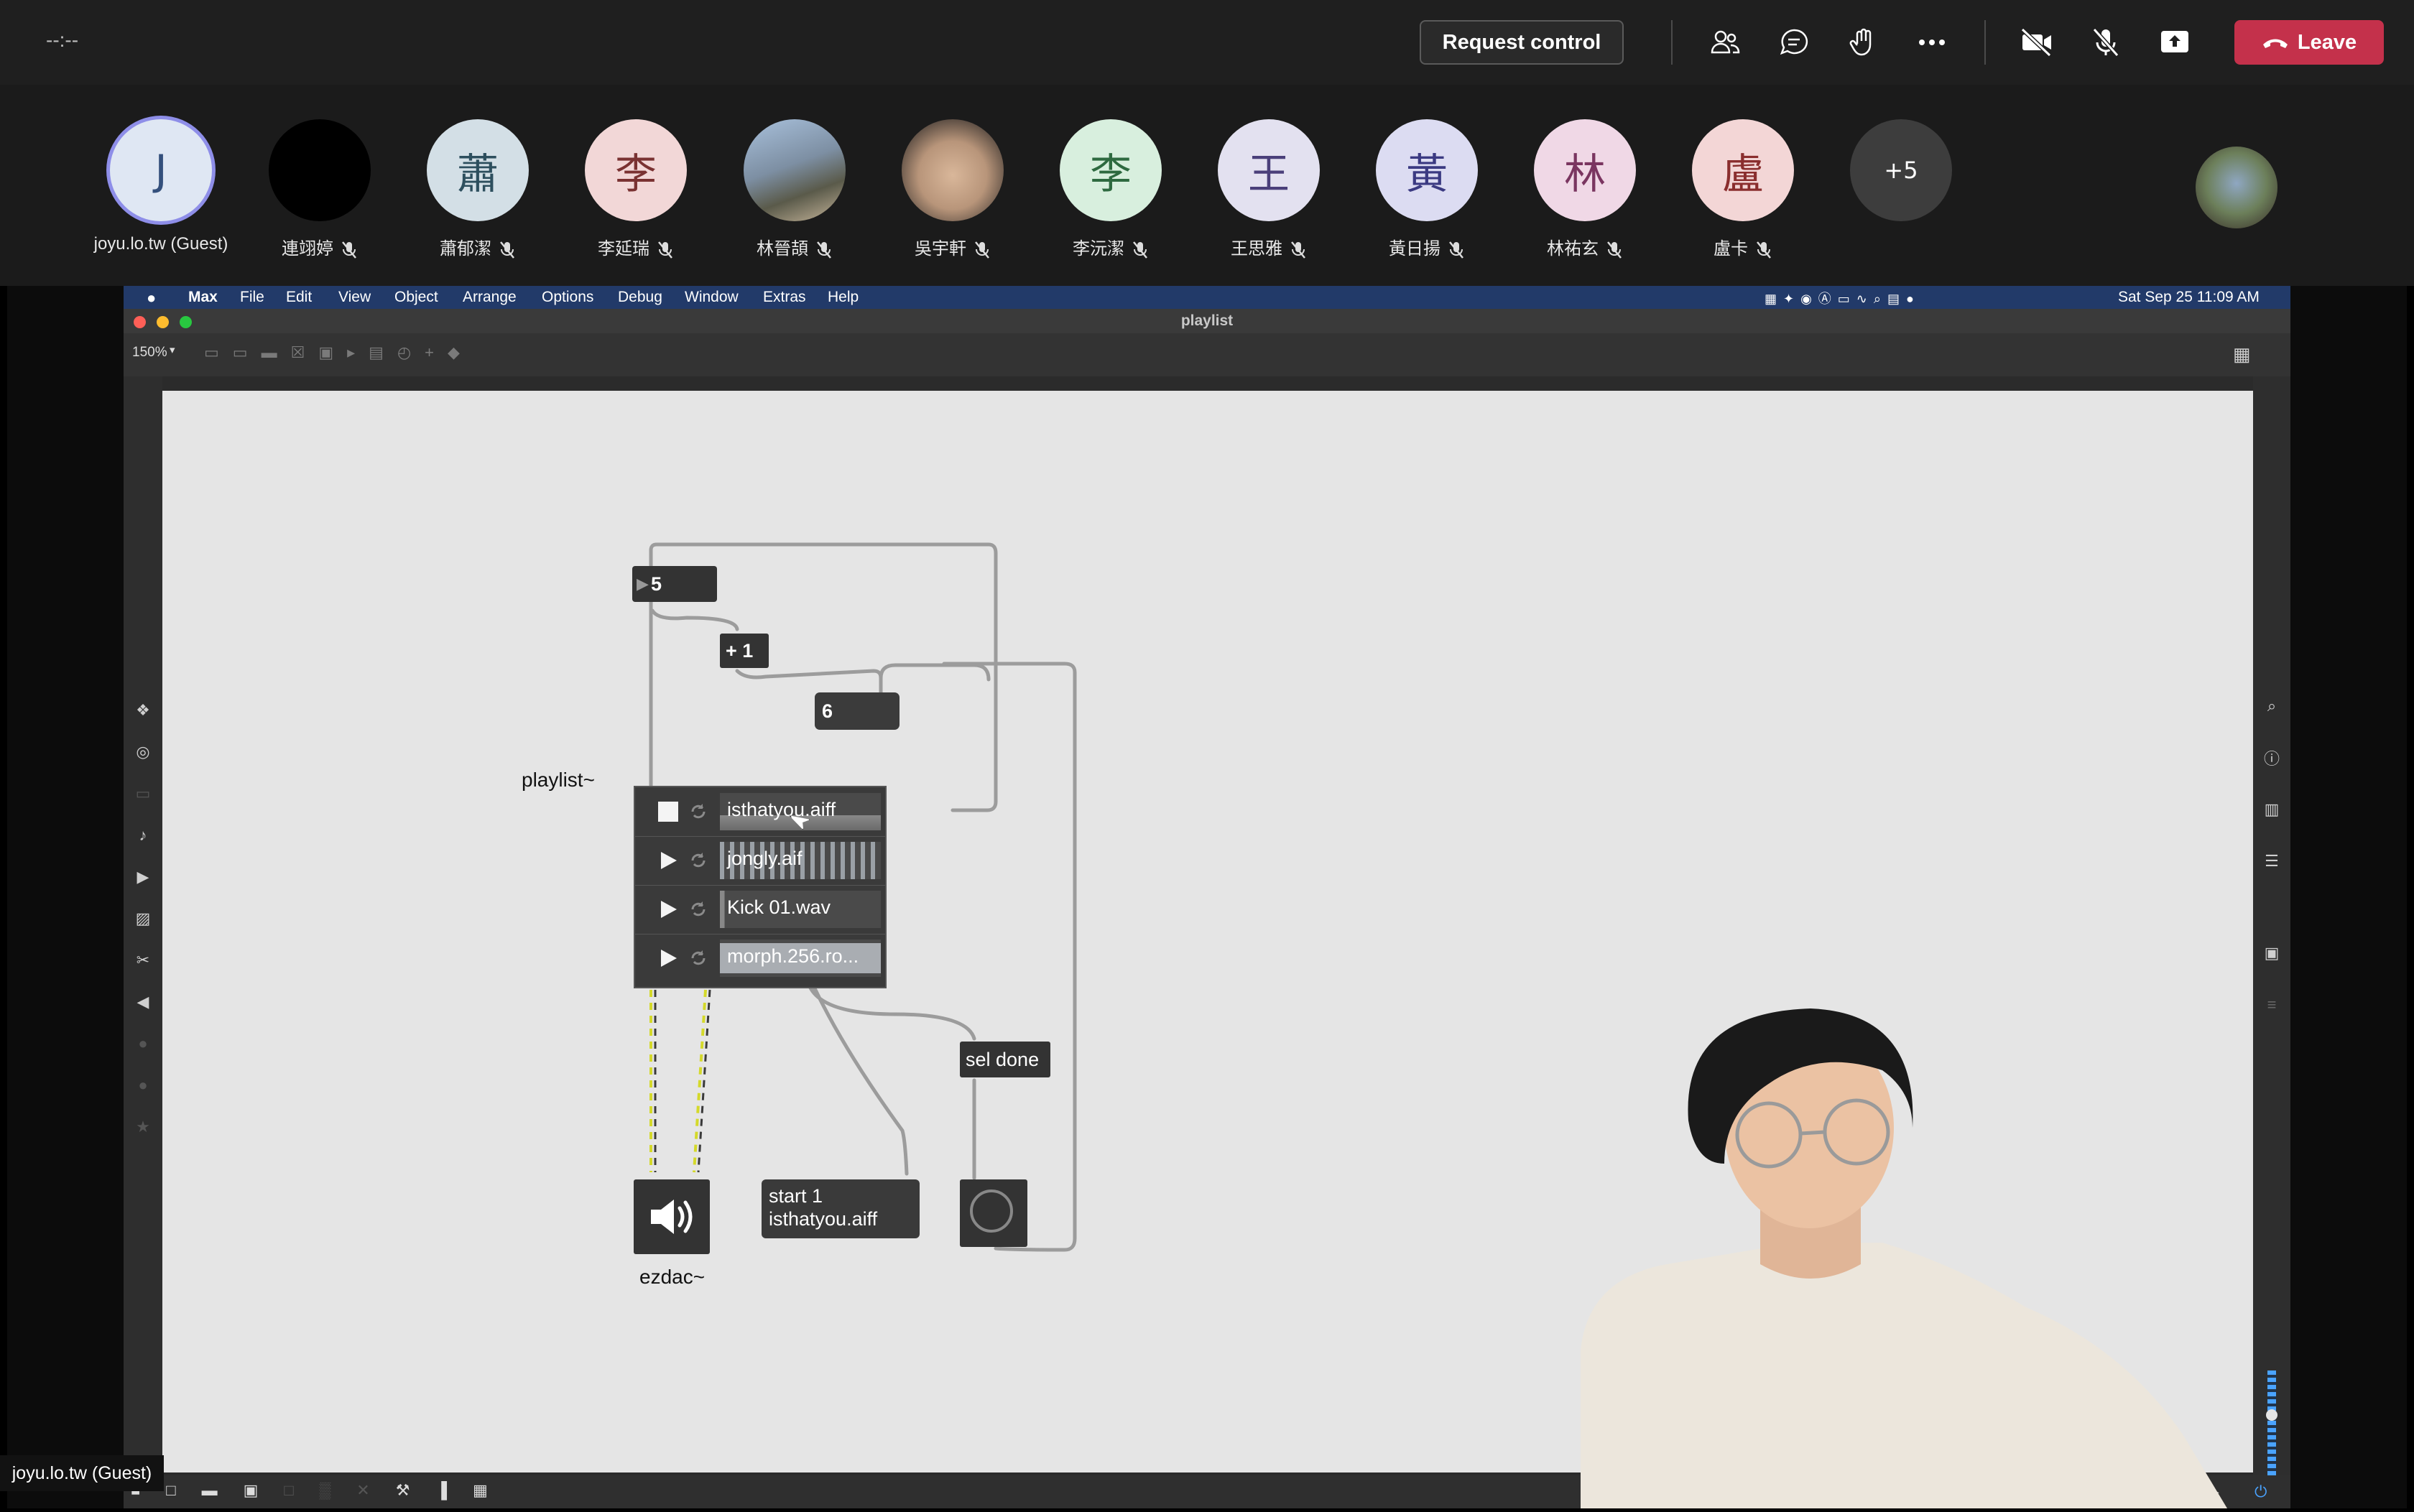  I want to click on sel-object: sel done, so click(1005, 1059).